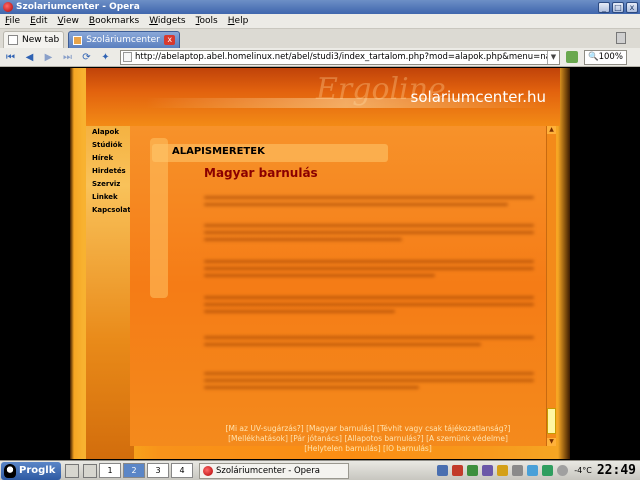  Describe the element at coordinates (340, 428) in the screenshot. I see `footer-link: [Magyar barnulás]` at that location.